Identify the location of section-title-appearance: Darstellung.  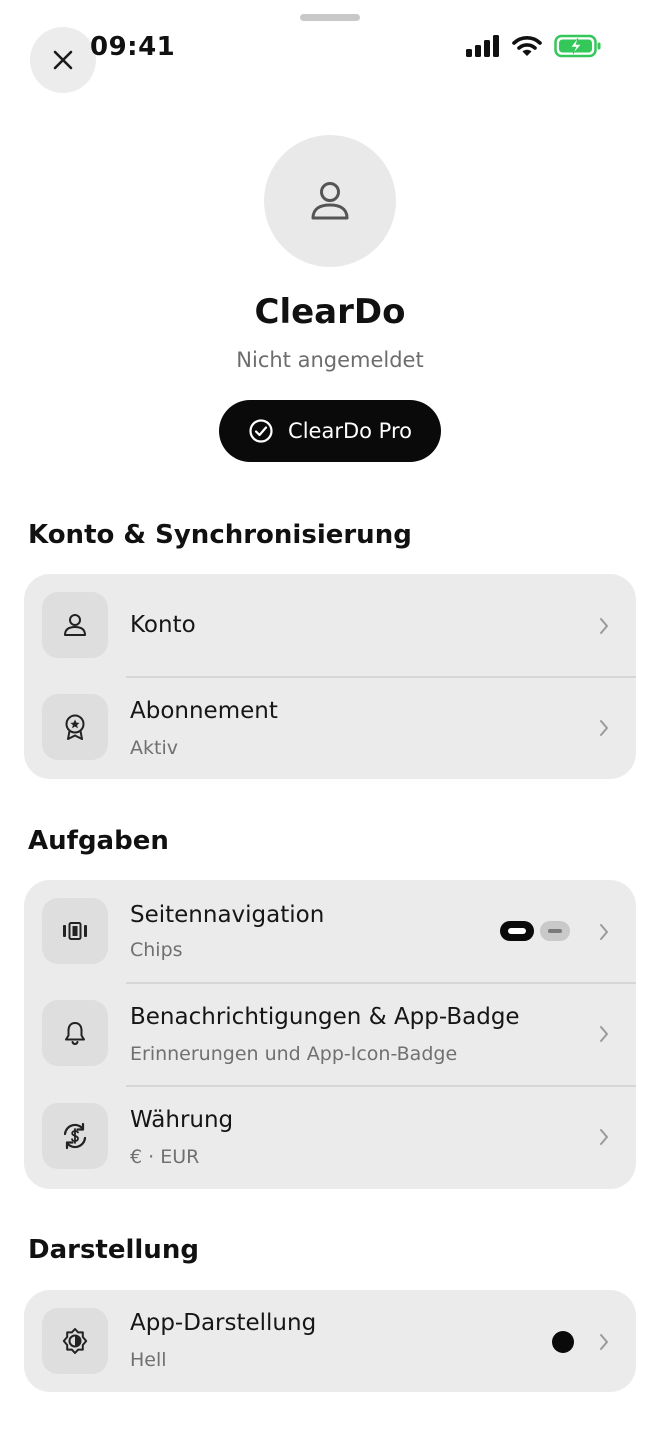
(113, 1250).